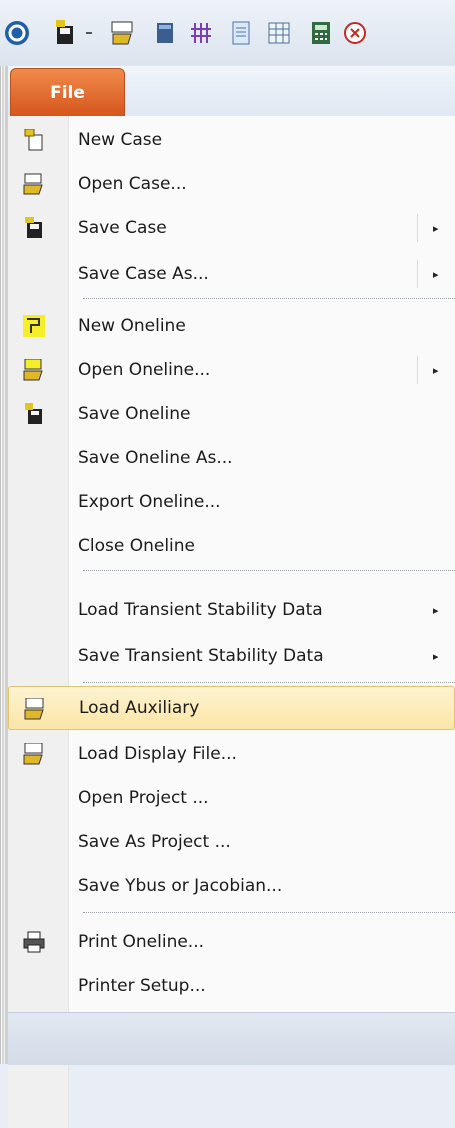 This screenshot has height=1128, width=455. Describe the element at coordinates (34, 942) in the screenshot. I see `printer-icon` at that location.